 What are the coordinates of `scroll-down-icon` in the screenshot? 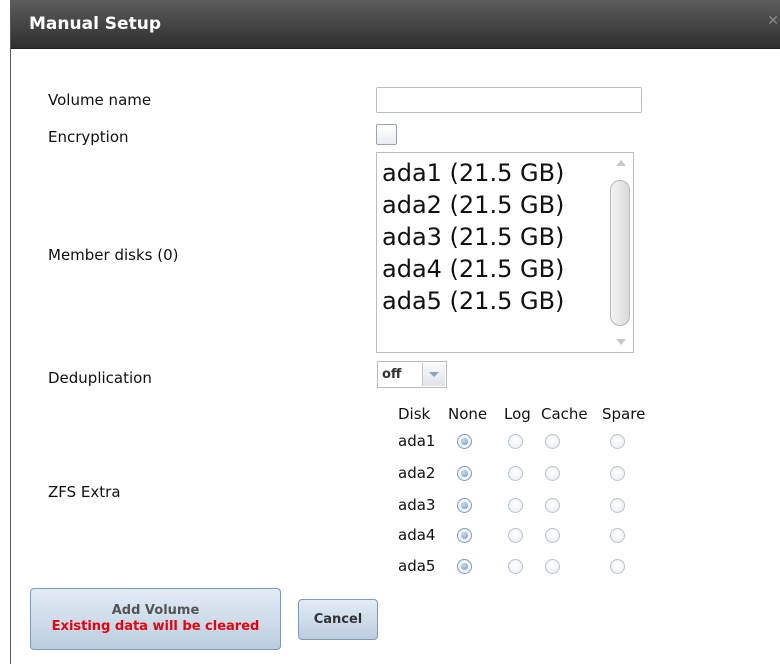 It's located at (621, 342).